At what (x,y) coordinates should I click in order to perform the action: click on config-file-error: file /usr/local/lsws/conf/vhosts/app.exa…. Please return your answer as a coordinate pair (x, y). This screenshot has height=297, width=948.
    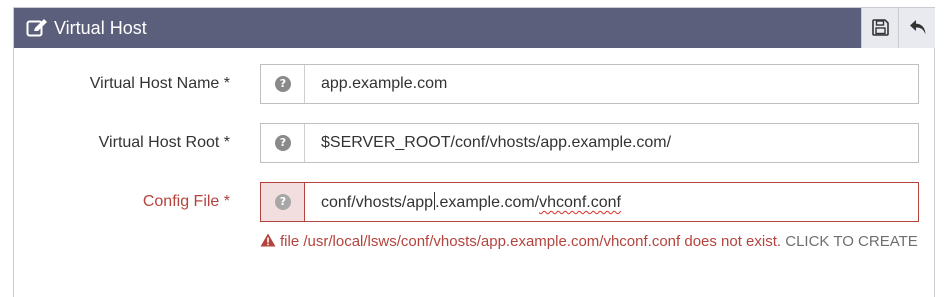
    Looking at the image, I should click on (590, 241).